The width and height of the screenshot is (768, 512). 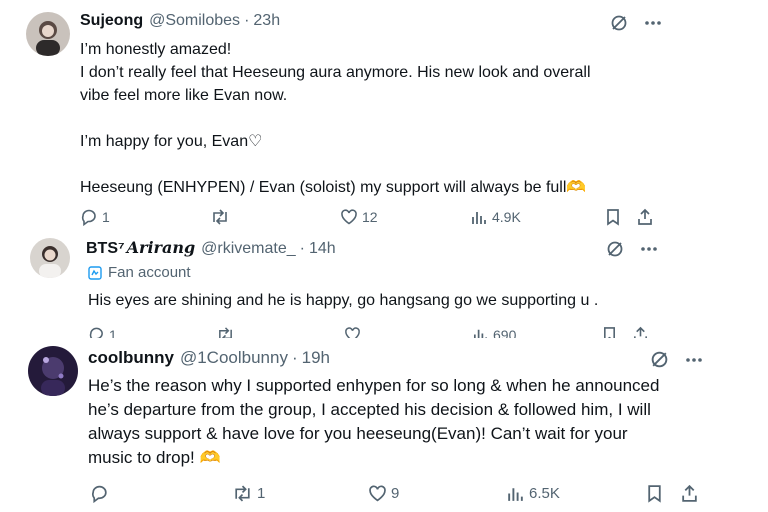 I want to click on tweet-actions: 1 9 6.5K, so click(x=367, y=495).